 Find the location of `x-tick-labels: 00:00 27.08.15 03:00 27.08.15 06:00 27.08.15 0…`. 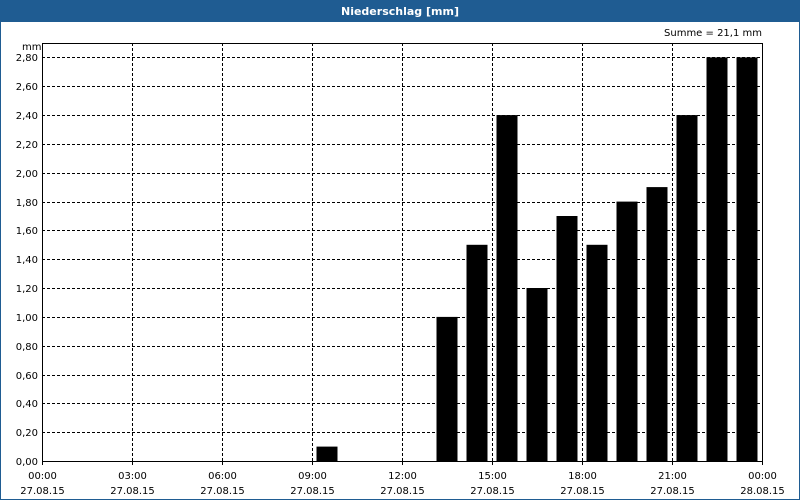

x-tick-labels: 00:00 27.08.15 03:00 27.08.15 06:00 27.08.15 0… is located at coordinates (402, 484).